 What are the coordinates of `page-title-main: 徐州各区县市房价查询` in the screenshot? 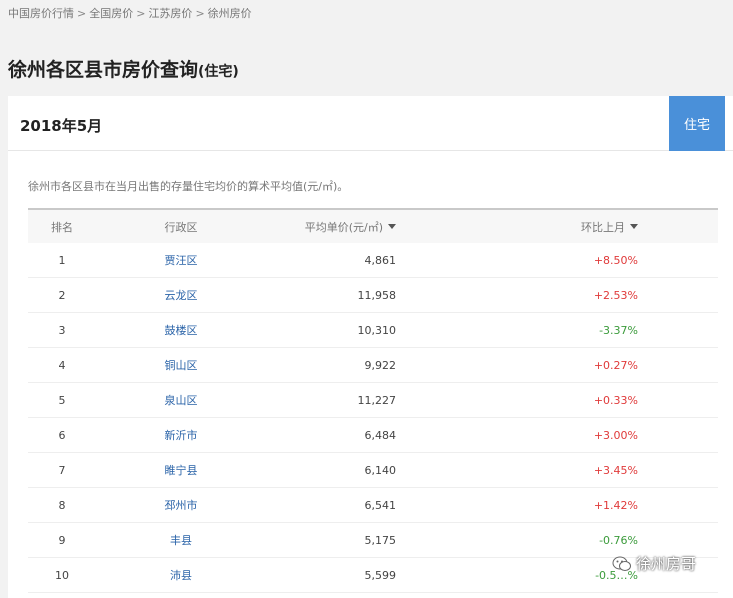 It's located at (103, 70).